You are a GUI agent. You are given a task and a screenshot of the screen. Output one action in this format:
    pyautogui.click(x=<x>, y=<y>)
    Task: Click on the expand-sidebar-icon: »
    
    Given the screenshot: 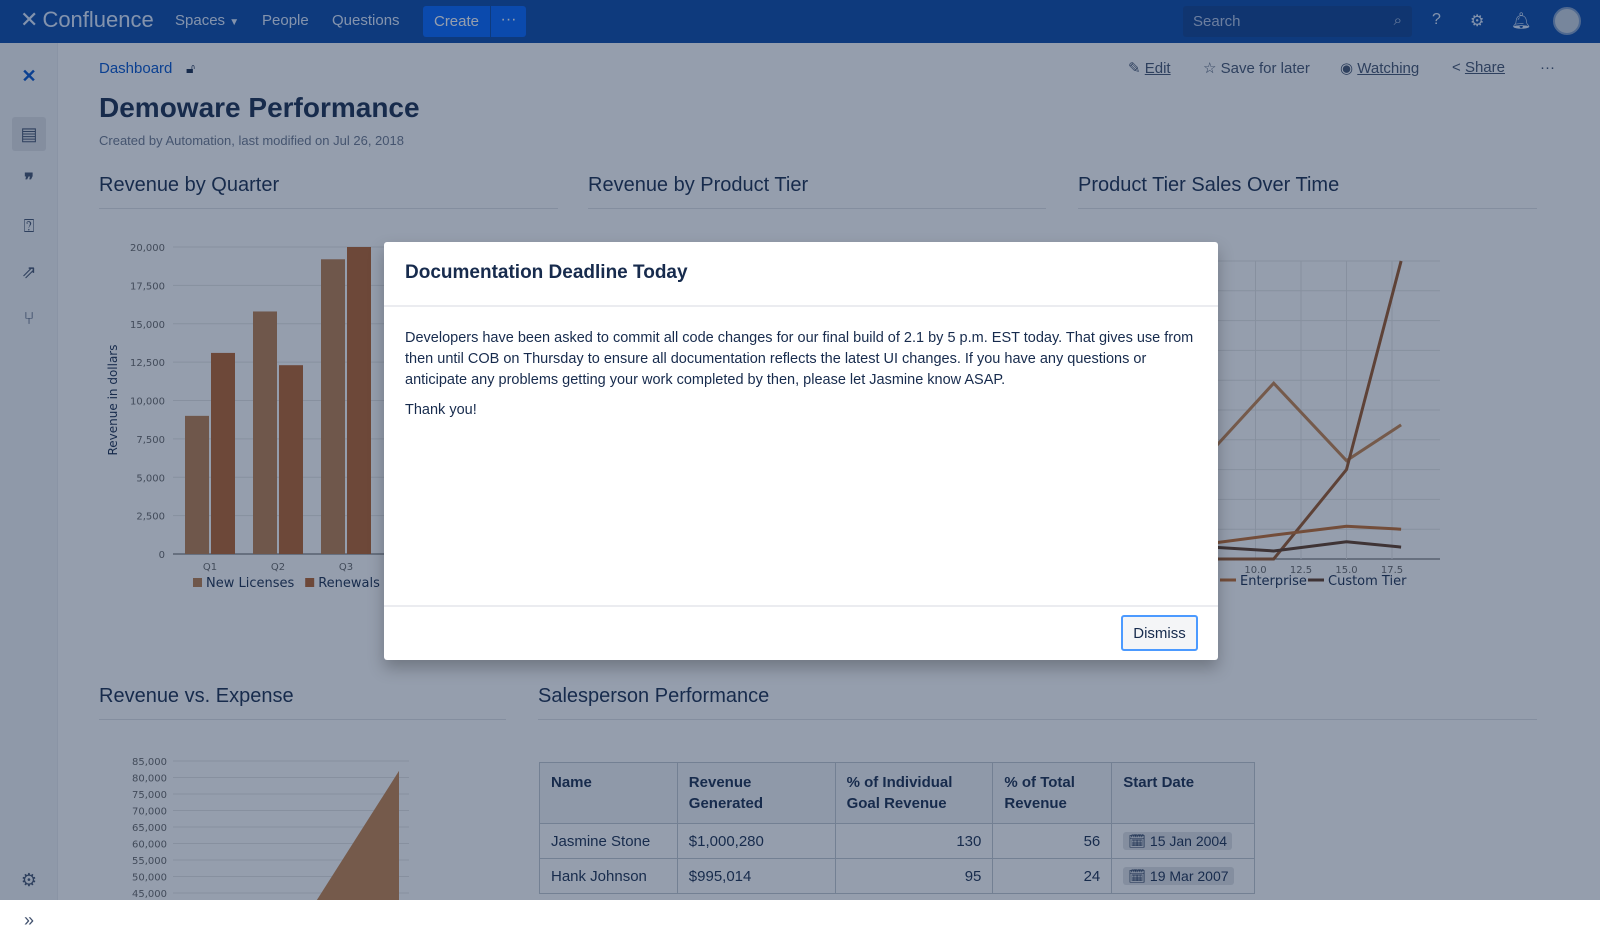 What is the action you would take?
    pyautogui.click(x=29, y=920)
    